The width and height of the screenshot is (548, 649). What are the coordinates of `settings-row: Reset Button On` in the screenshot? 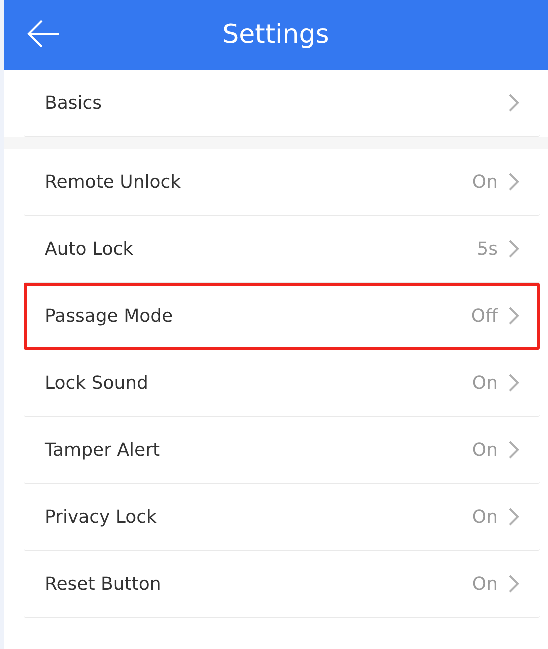 It's located at (282, 584).